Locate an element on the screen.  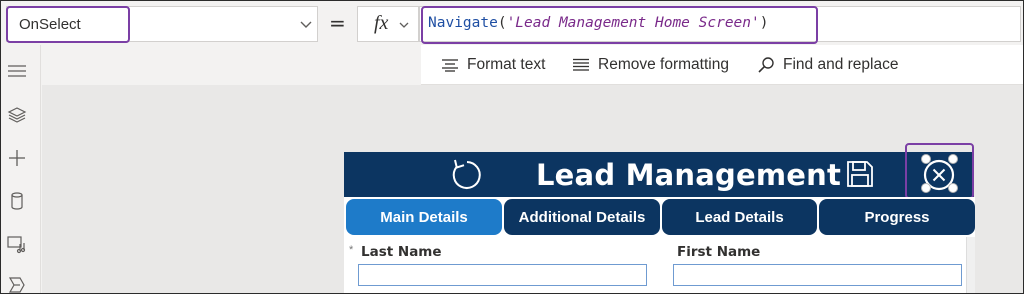
search-icon is located at coordinates (766, 65).